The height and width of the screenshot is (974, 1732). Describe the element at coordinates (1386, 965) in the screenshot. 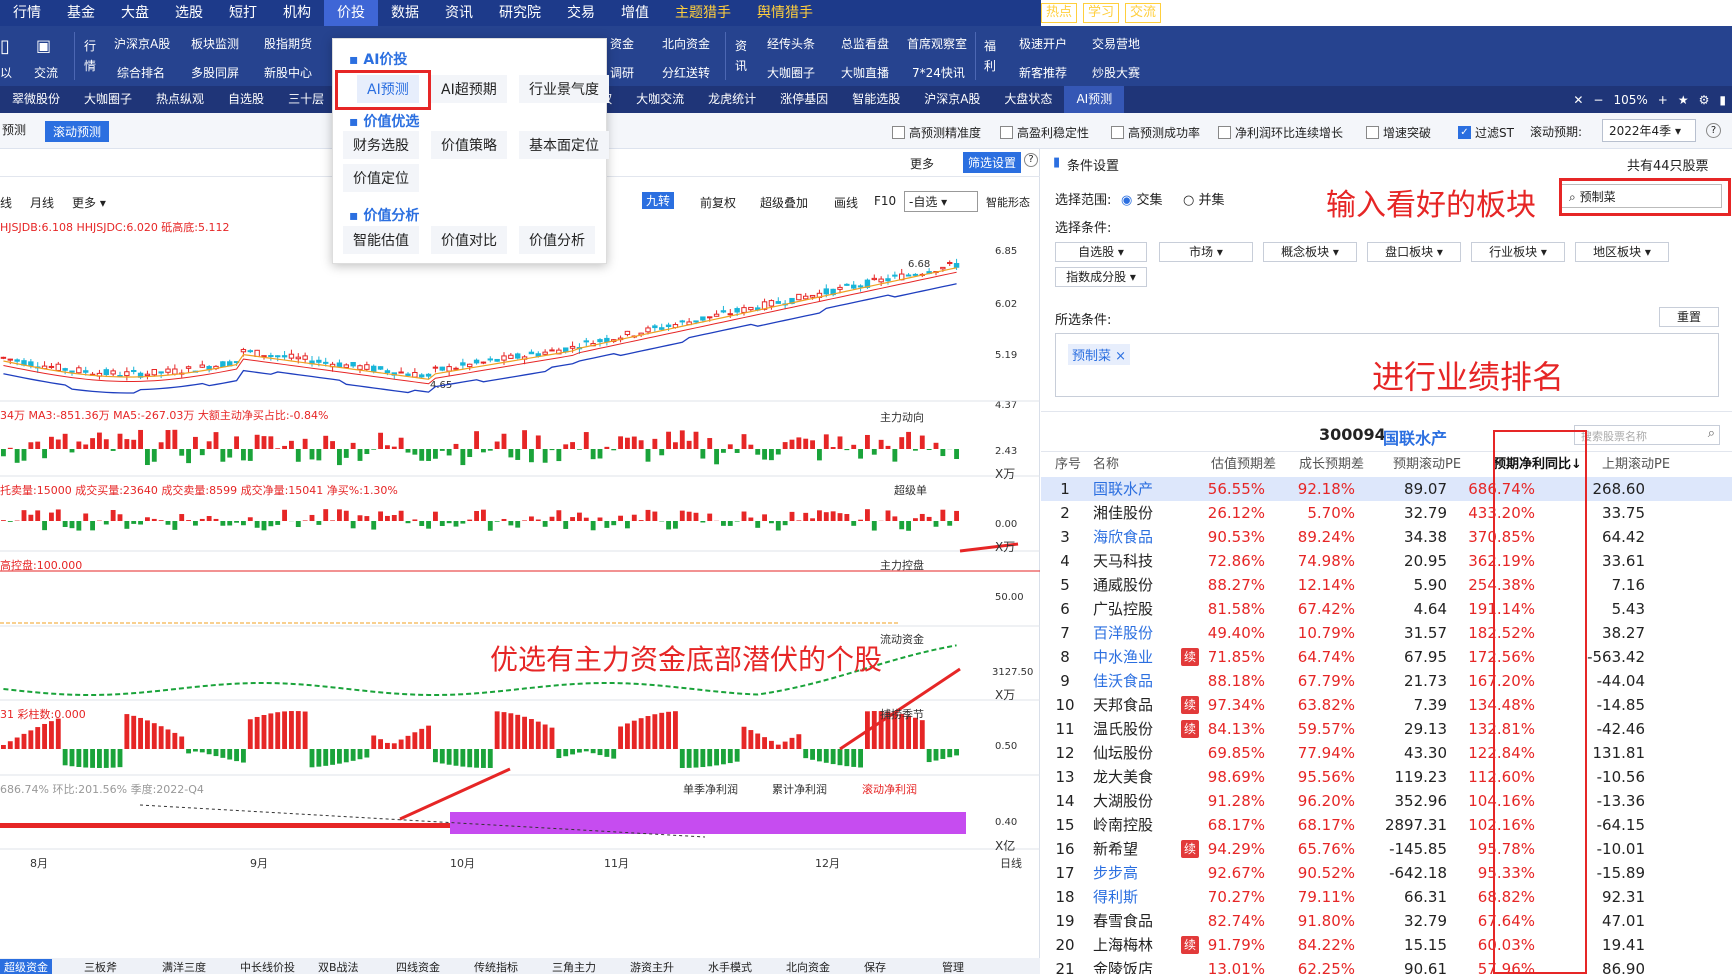

I see `table-row: 21 金陵饭店 13.01% 62.25% 90.61 57.96% 86.90` at that location.